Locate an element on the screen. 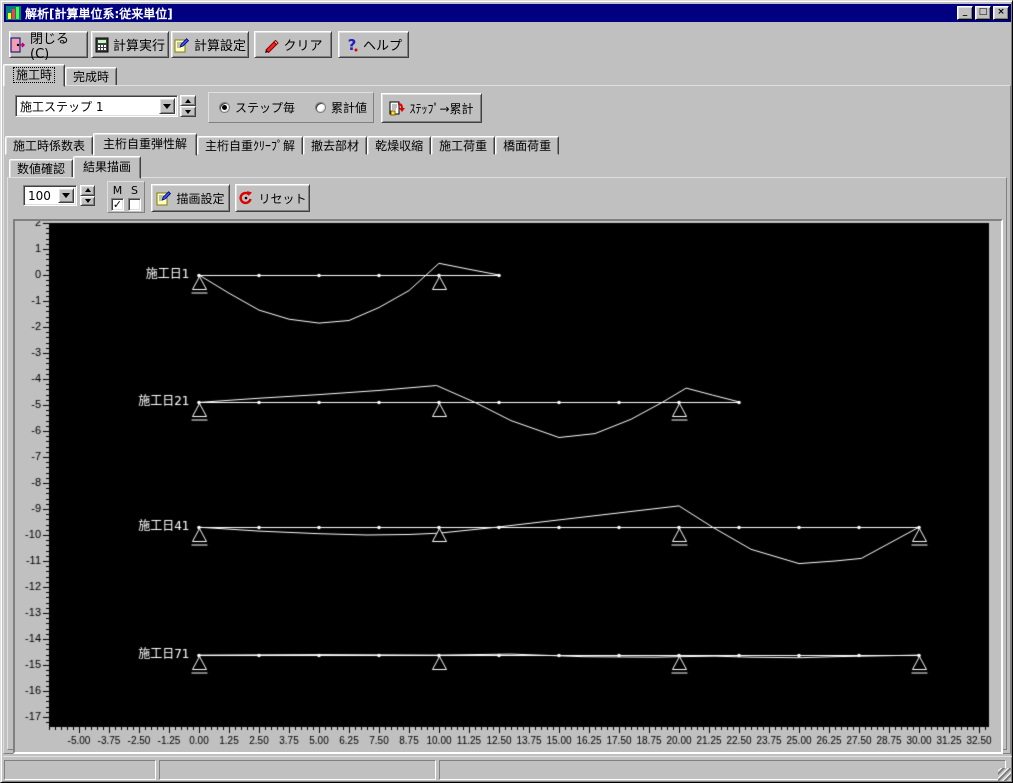 The width and height of the screenshot is (1013, 783). tab-numeric-check-label: 数値確認 is located at coordinates (41, 169).